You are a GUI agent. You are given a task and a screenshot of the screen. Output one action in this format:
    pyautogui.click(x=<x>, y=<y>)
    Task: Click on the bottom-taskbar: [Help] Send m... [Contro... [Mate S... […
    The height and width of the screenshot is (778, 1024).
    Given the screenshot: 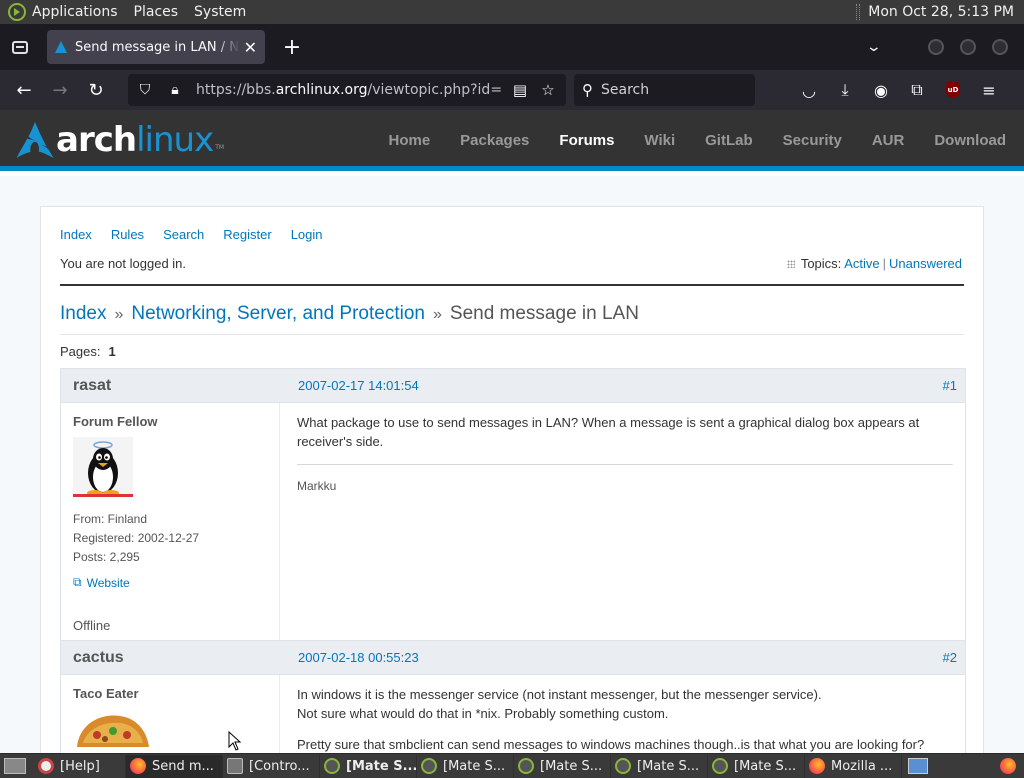 What is the action you would take?
    pyautogui.click(x=512, y=765)
    